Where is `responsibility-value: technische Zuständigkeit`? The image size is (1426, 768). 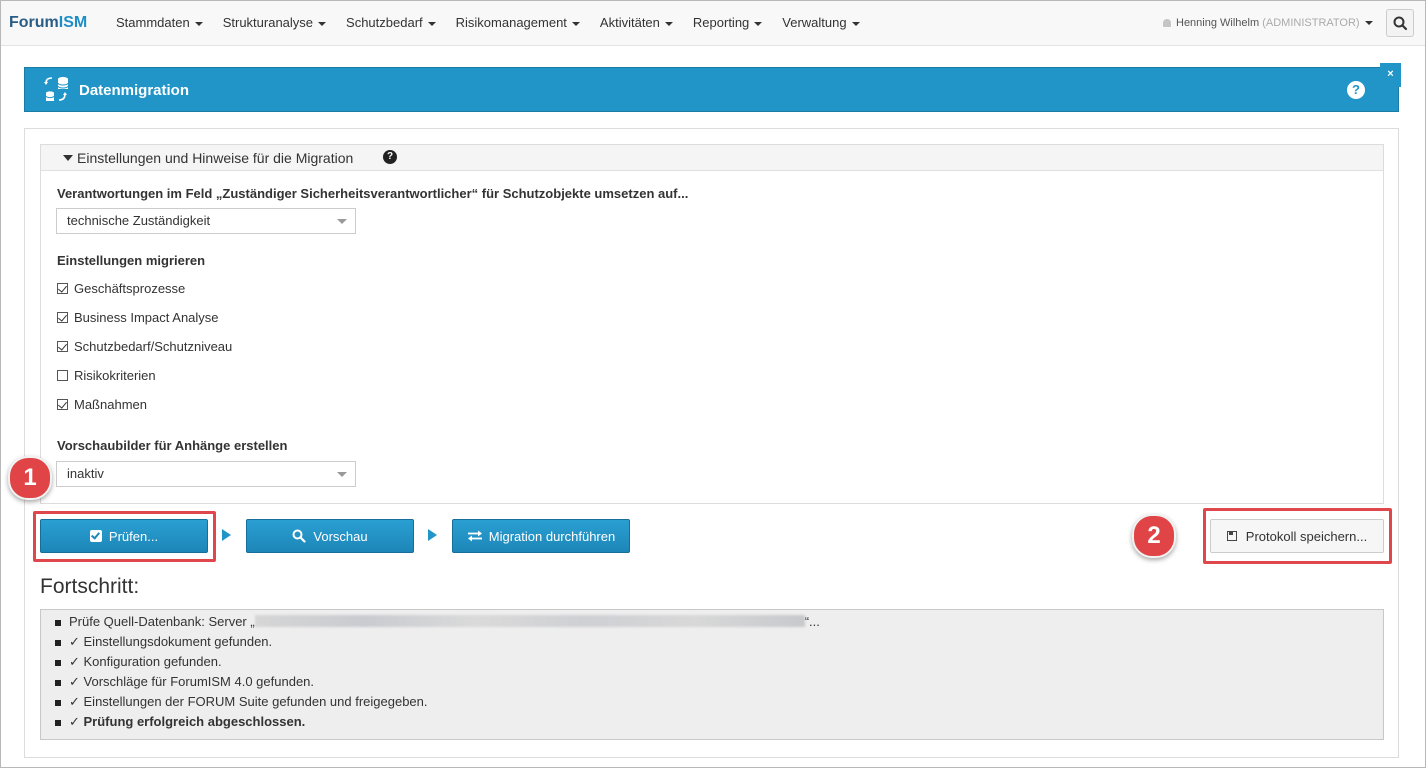 responsibility-value: technische Zuständigkeit is located at coordinates (139, 220).